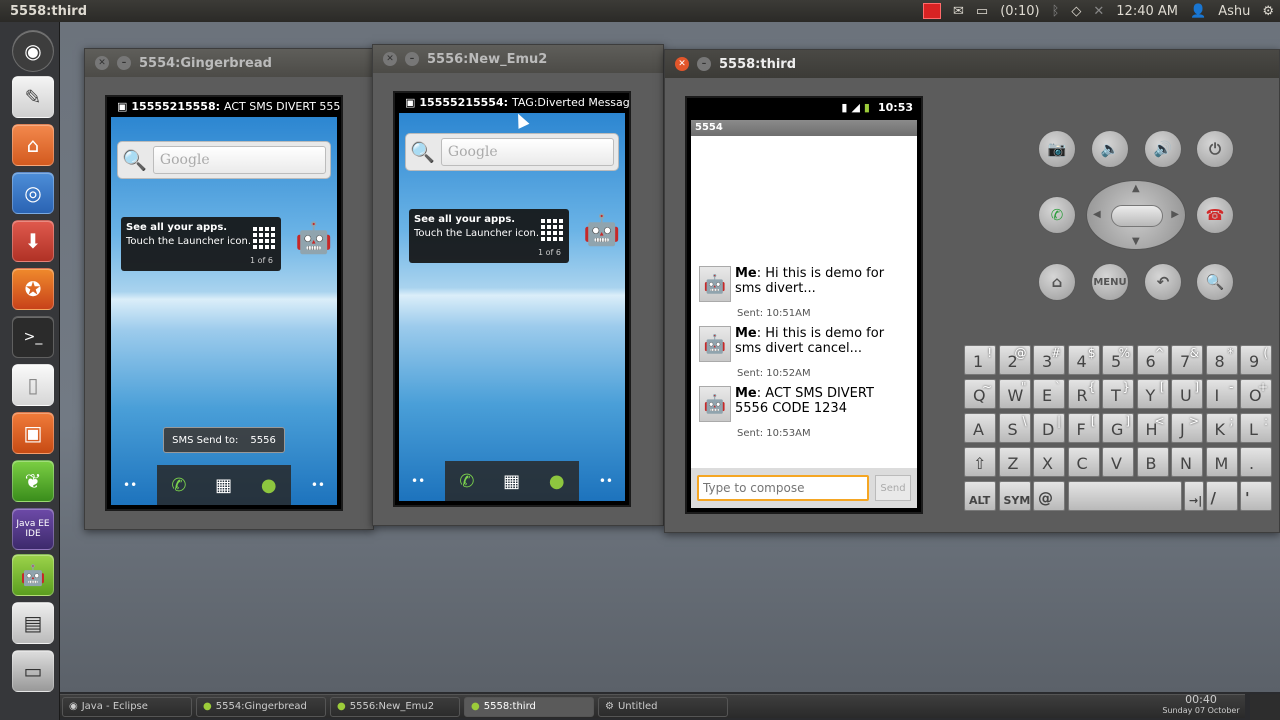 This screenshot has height=720, width=1280. What do you see at coordinates (1187, 428) in the screenshot?
I see `key-row3-6: J >` at bounding box center [1187, 428].